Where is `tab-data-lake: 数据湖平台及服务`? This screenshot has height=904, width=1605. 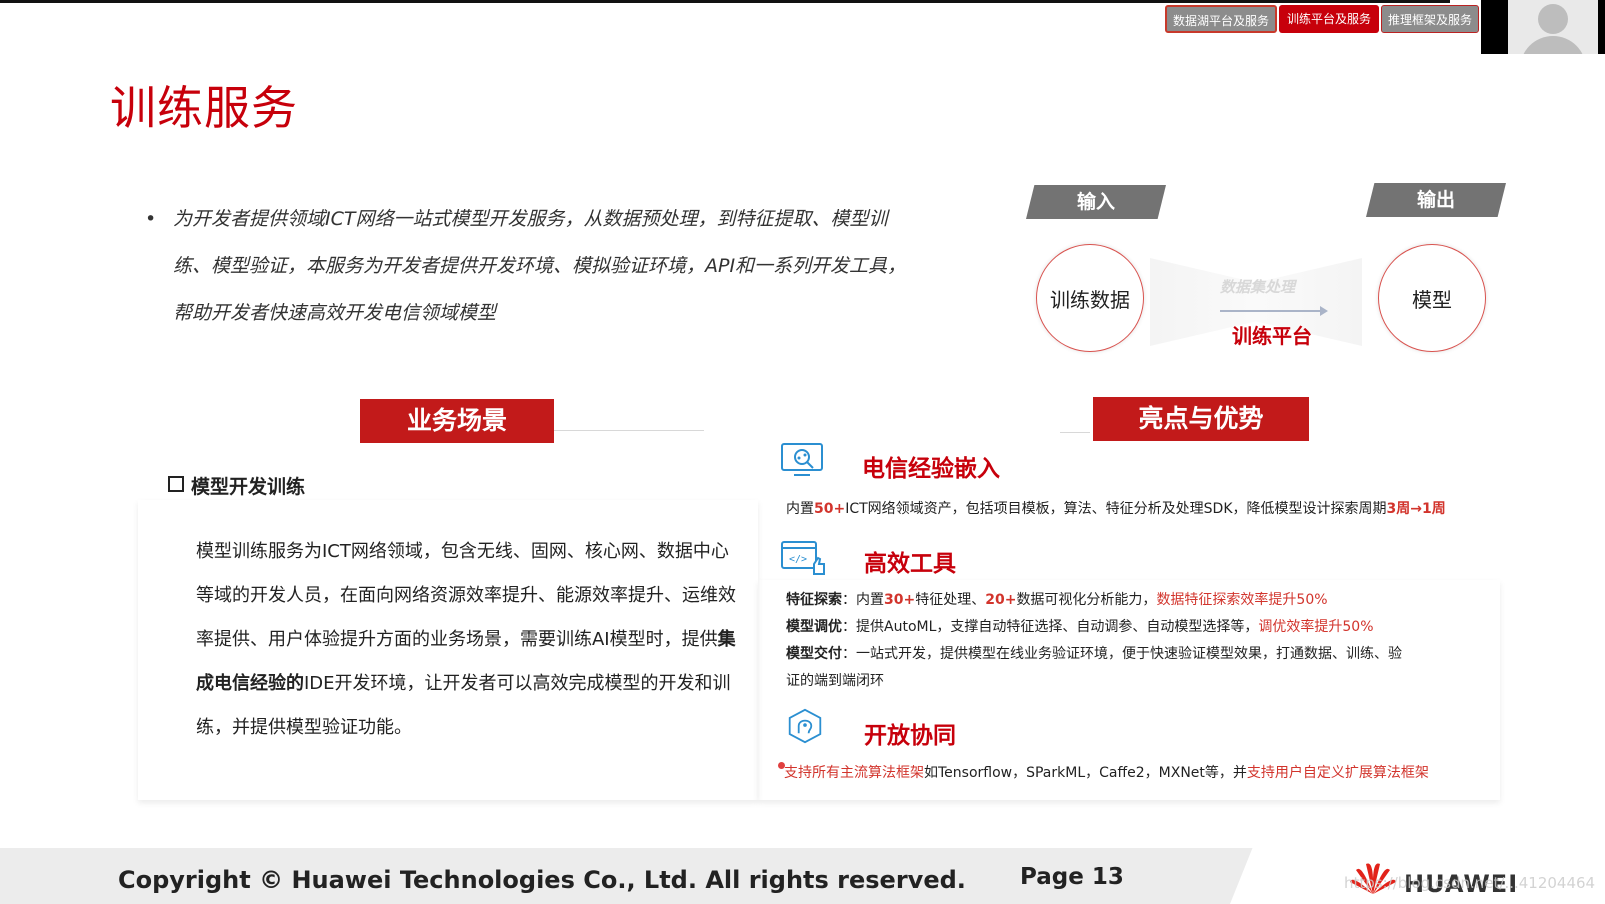 tab-data-lake: 数据湖平台及服务 is located at coordinates (1221, 19).